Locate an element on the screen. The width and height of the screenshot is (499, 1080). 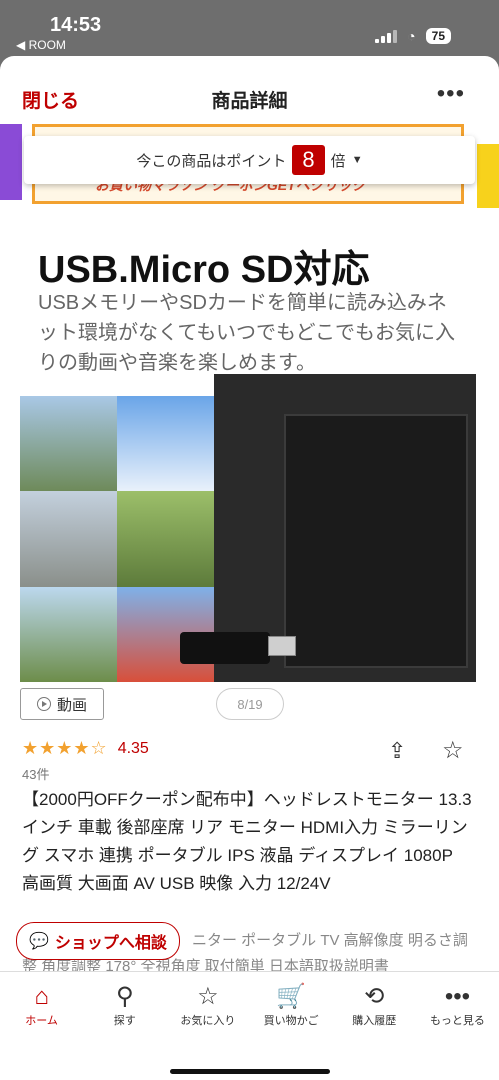
page-title: 商品詳細 is located at coordinates (249, 101).